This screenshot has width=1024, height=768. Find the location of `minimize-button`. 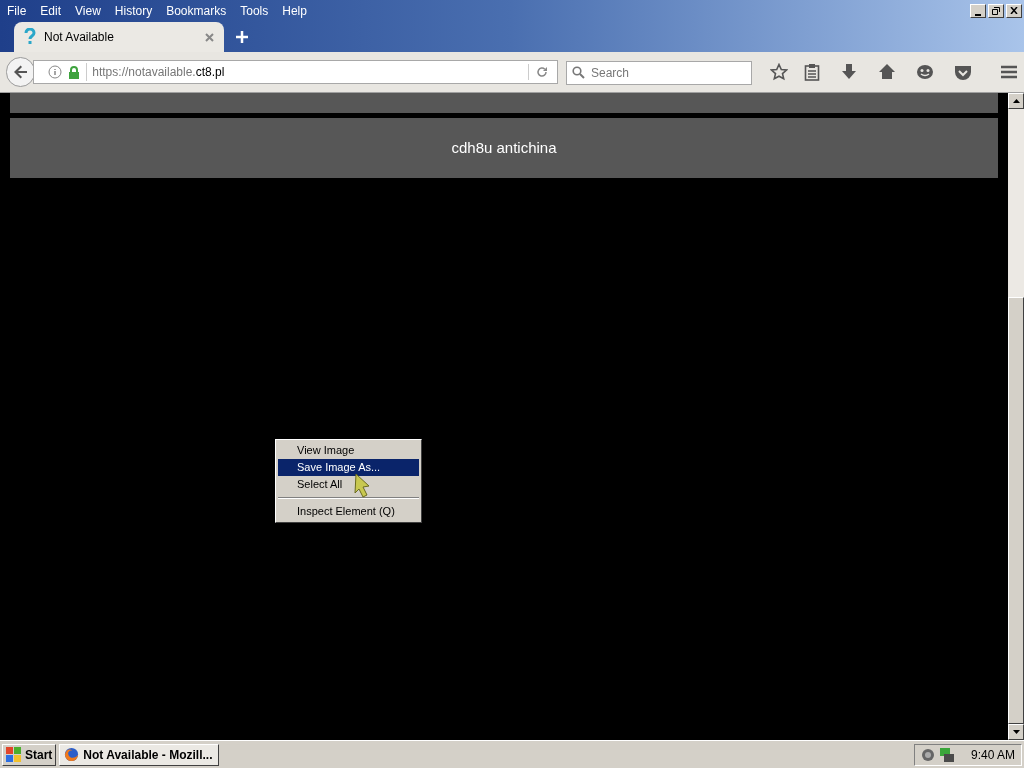

minimize-button is located at coordinates (978, 10).